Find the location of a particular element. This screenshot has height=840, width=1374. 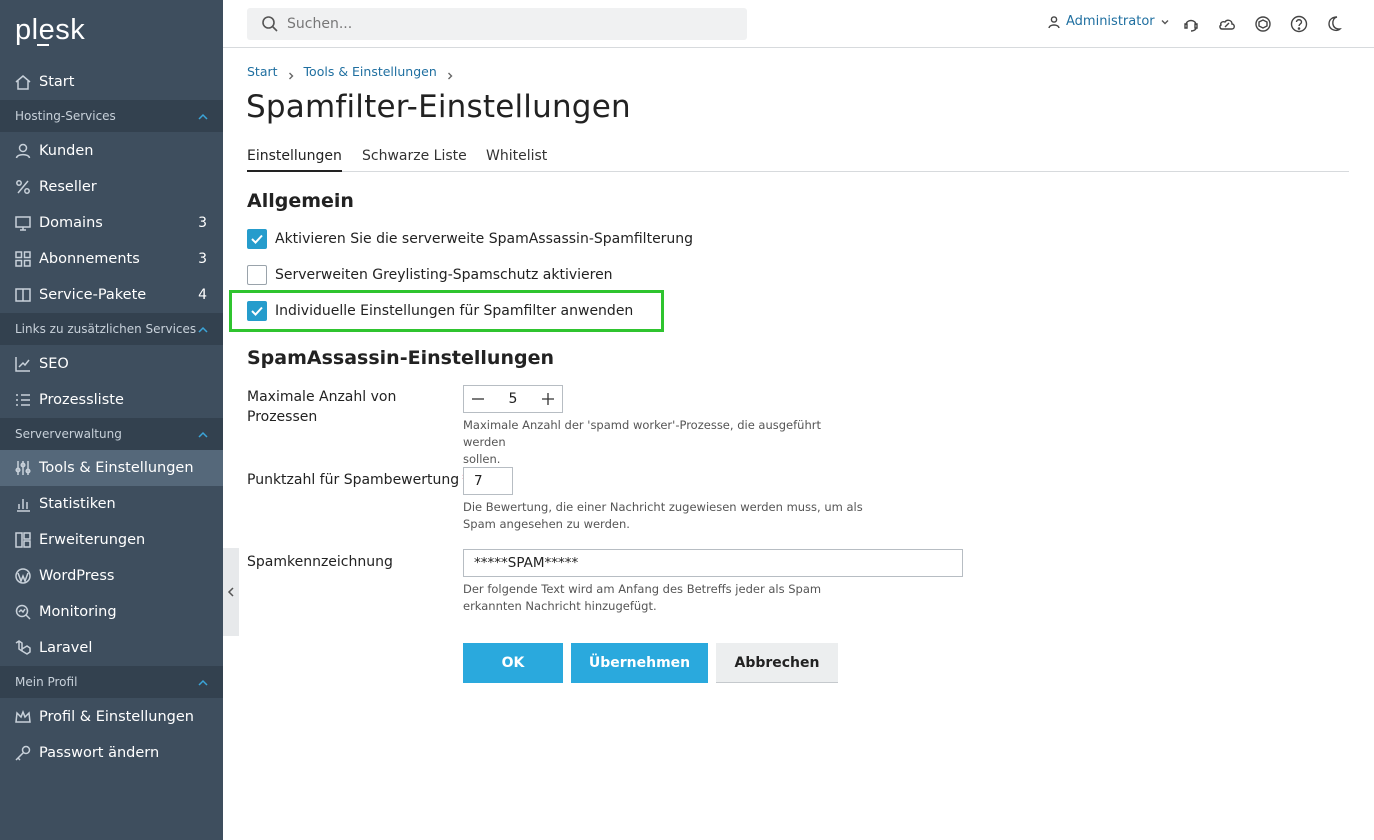

breadcrumb: Start Tools & Einstellungen is located at coordinates (355, 71).